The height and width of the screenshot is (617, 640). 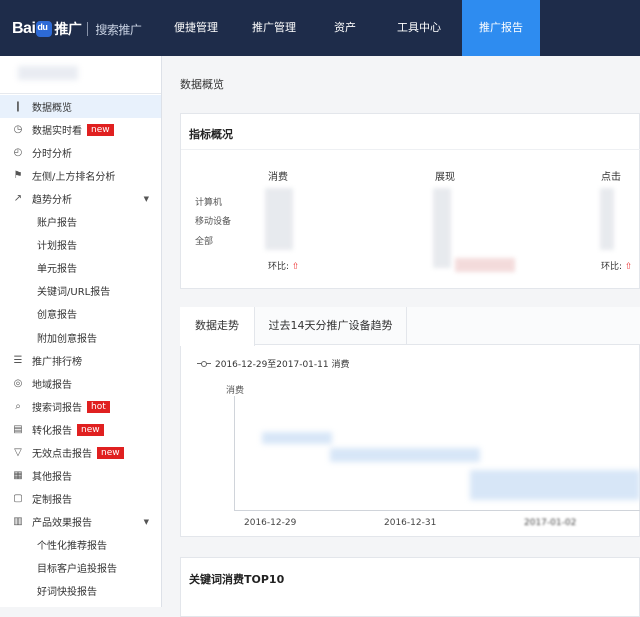 What do you see at coordinates (18, 175) in the screenshot?
I see `trophy-icon: ⚑` at bounding box center [18, 175].